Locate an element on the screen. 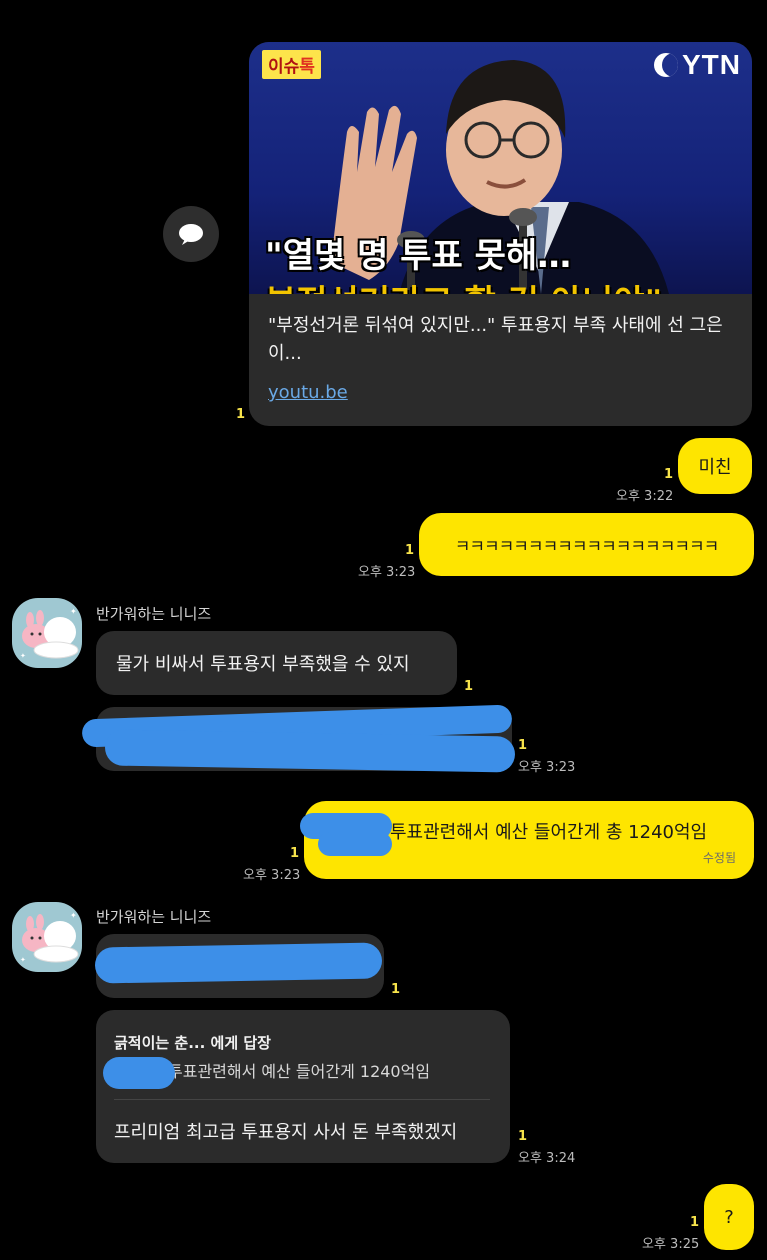  share-button is located at coordinates (191, 234).